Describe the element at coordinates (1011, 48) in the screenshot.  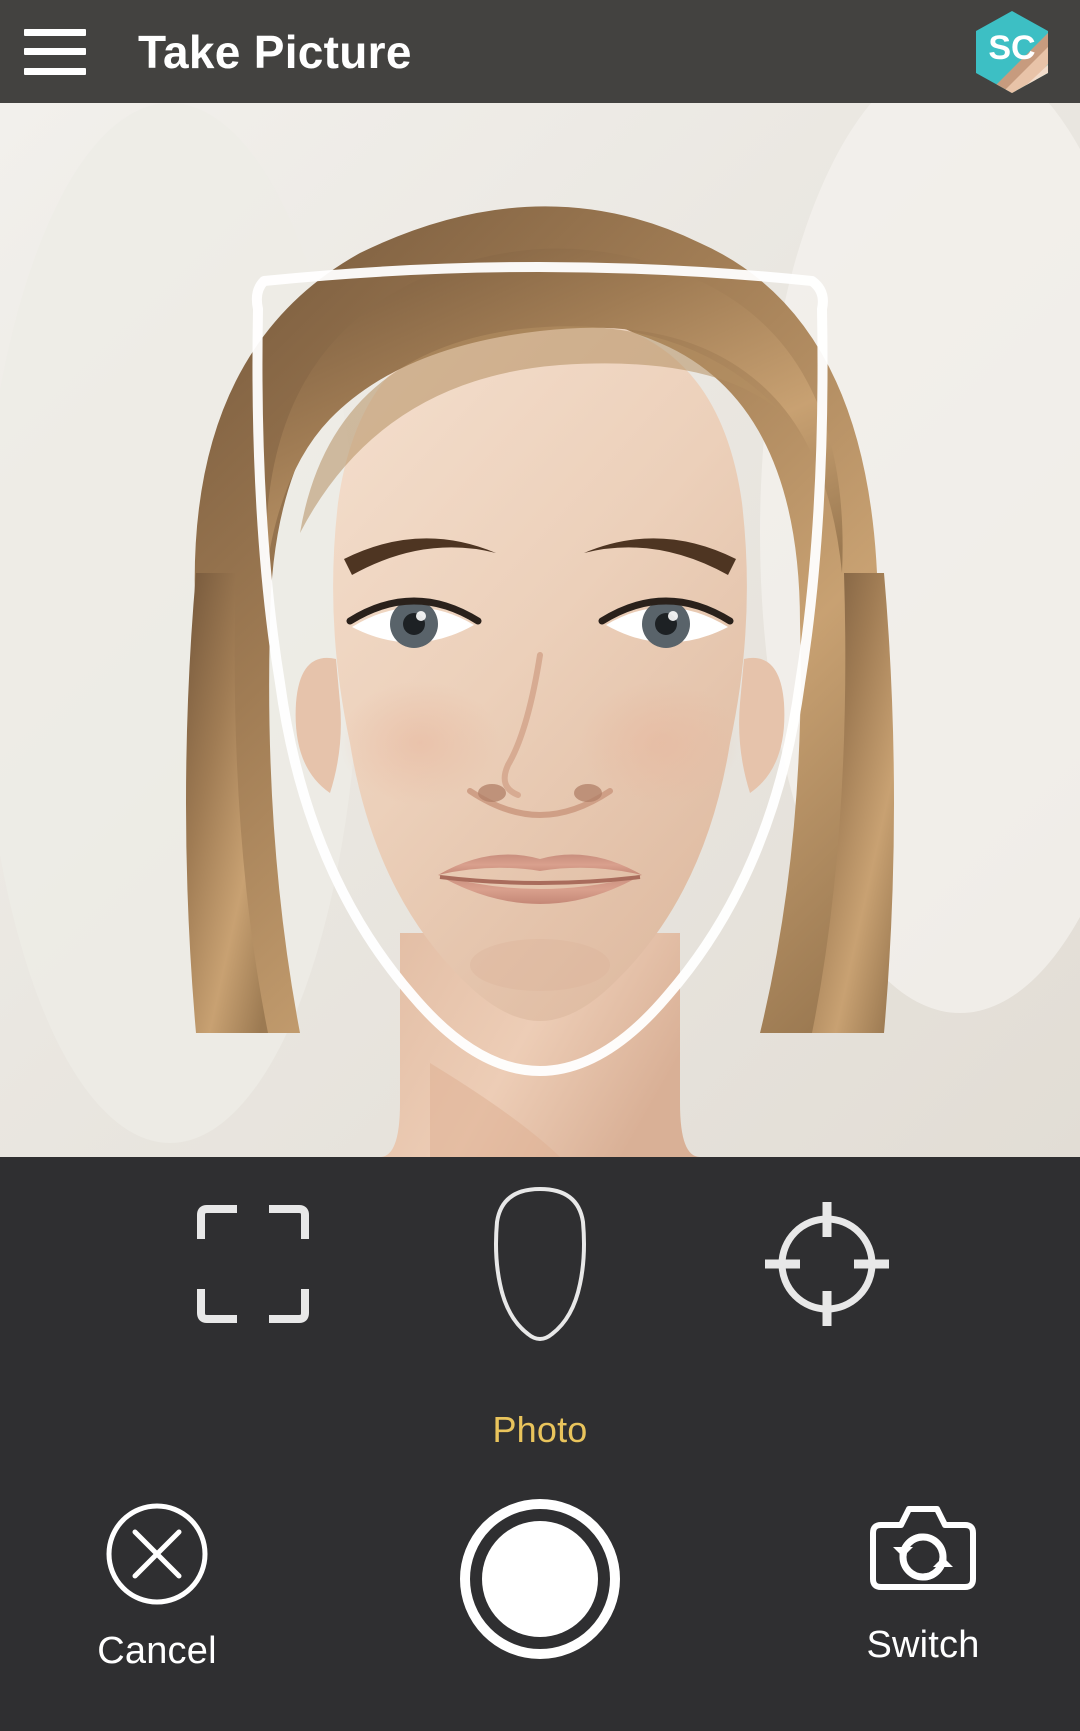
I see `logo-text: SC` at that location.